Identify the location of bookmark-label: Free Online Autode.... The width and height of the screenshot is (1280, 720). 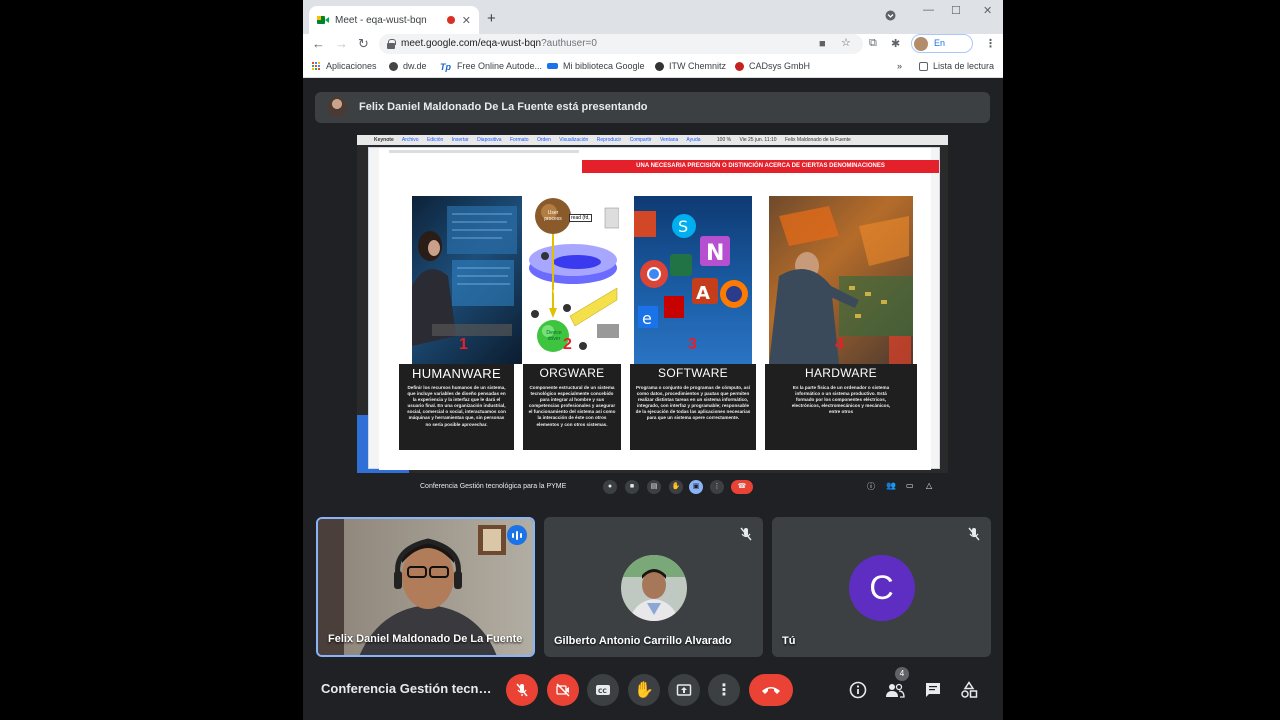
(500, 66).